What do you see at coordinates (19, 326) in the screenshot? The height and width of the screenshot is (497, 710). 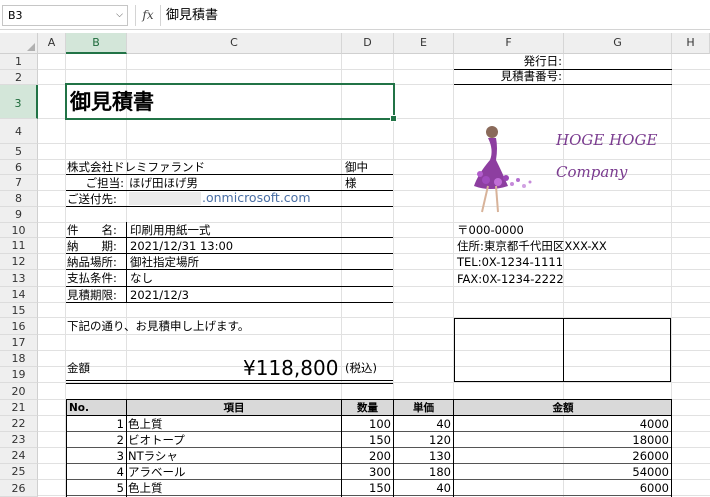 I see `row-header-16: 16` at bounding box center [19, 326].